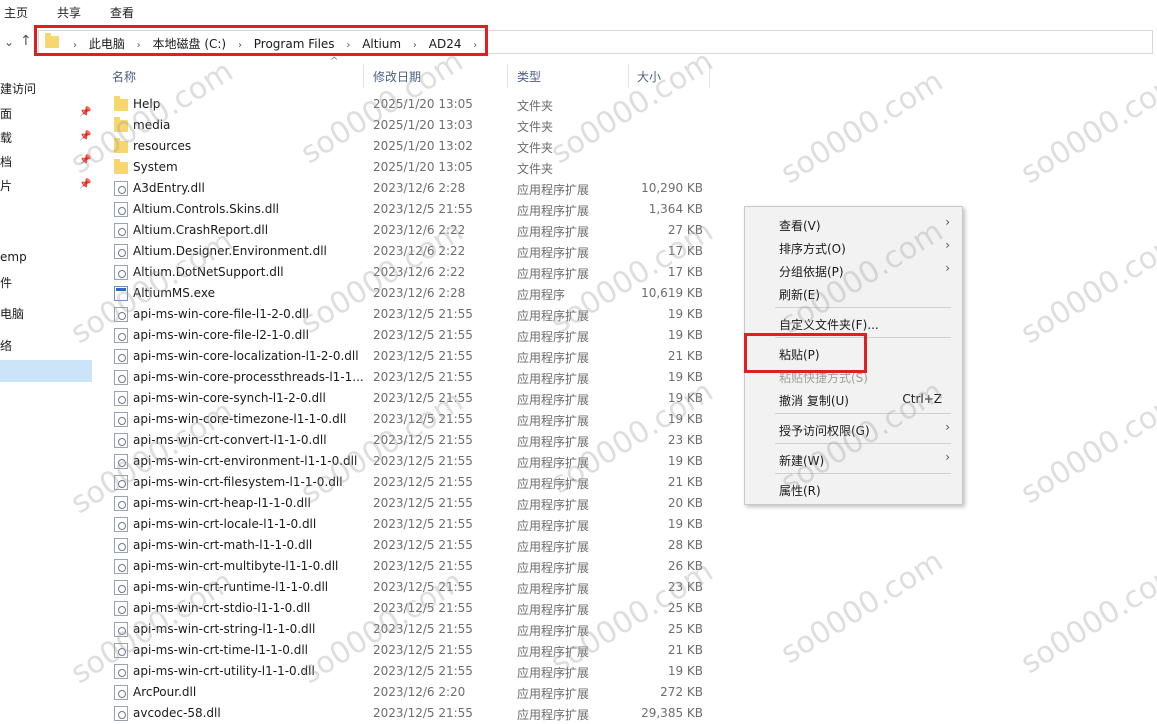 The height and width of the screenshot is (724, 1157). What do you see at coordinates (685, 230) in the screenshot?
I see `file-size: 27 KB` at bounding box center [685, 230].